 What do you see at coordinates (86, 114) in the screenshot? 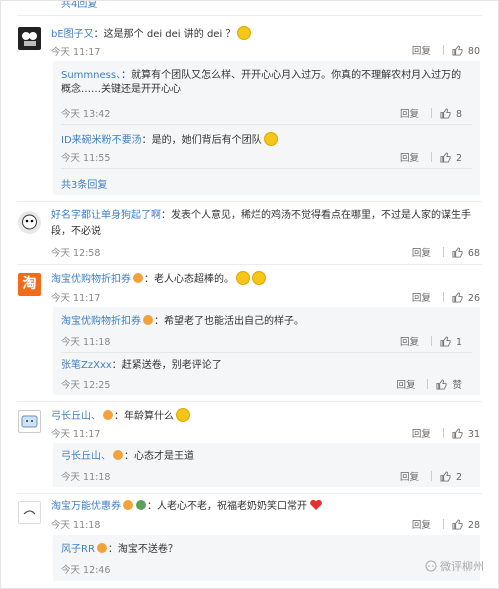
I see `timestamp: 今天 13:42` at bounding box center [86, 114].